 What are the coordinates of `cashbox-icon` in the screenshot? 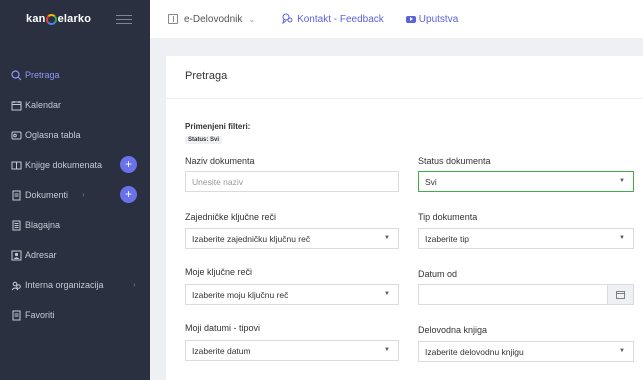 It's located at (16, 225).